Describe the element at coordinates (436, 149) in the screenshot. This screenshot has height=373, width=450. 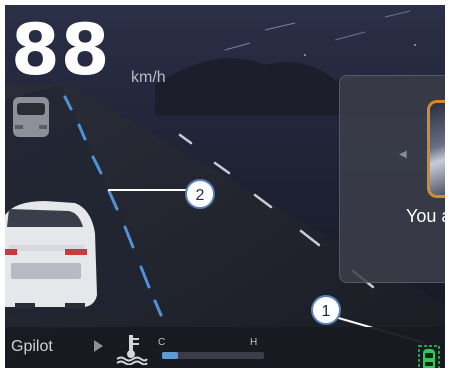
I see `album-art-thumbnail` at that location.